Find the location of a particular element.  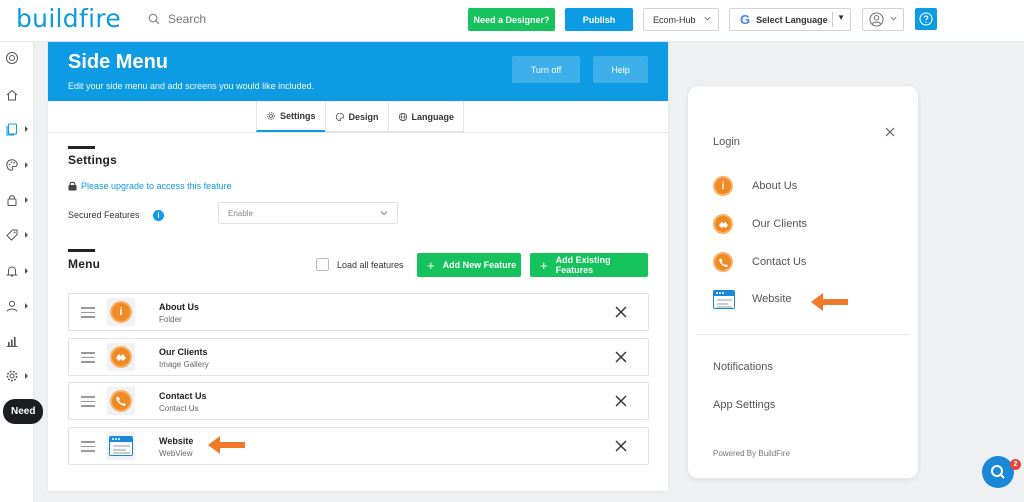

language-label: Select Language is located at coordinates (792, 19).